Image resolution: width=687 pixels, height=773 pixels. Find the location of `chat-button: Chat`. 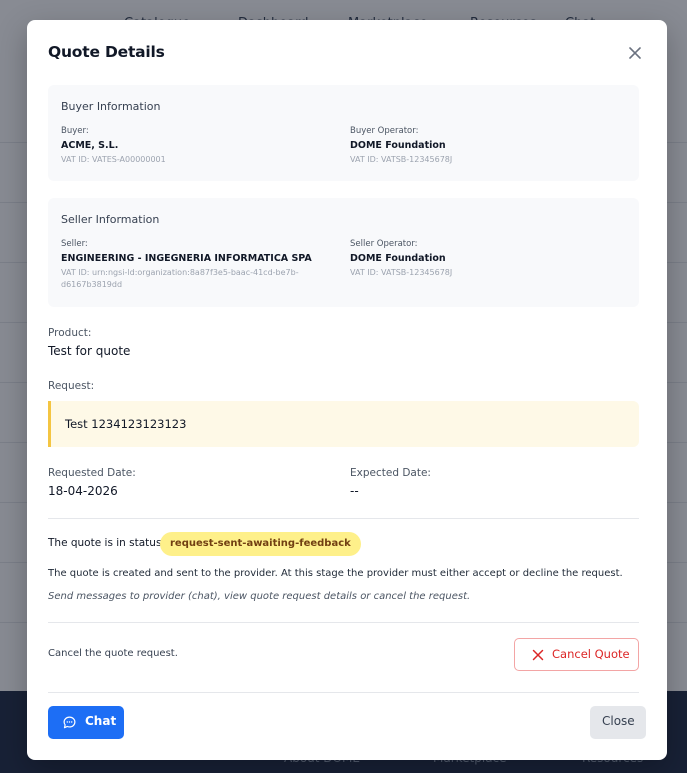

chat-button: Chat is located at coordinates (86, 722).